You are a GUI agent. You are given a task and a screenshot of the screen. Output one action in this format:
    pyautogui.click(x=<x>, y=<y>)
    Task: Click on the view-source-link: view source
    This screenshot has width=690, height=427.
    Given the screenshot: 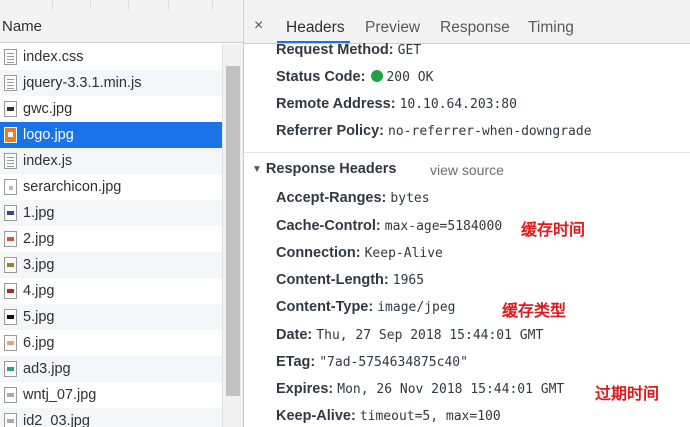 What is the action you would take?
    pyautogui.click(x=467, y=170)
    